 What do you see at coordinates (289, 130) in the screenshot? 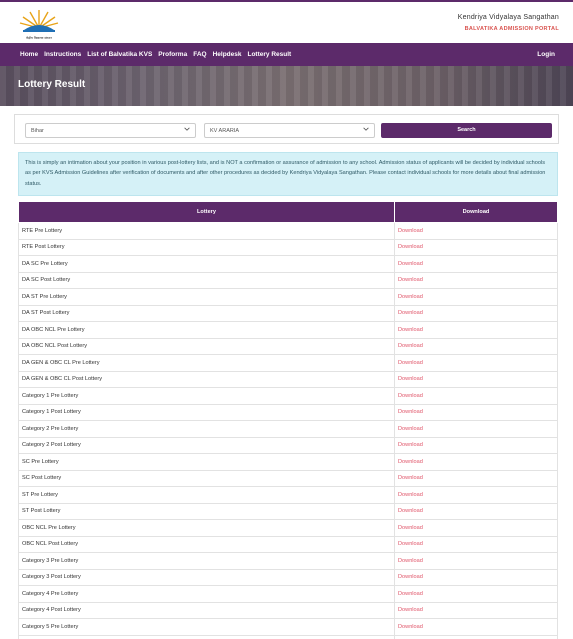
I see `school-select: KV ARARIA` at bounding box center [289, 130].